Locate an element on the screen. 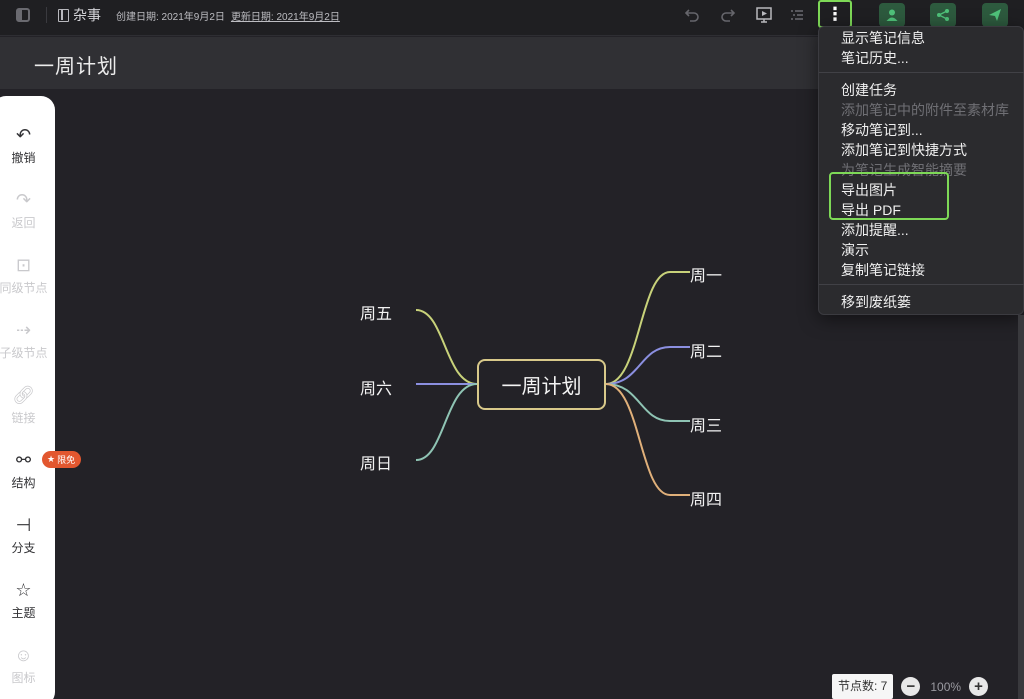  mindmap-node-tue: 周二 is located at coordinates (706, 350).